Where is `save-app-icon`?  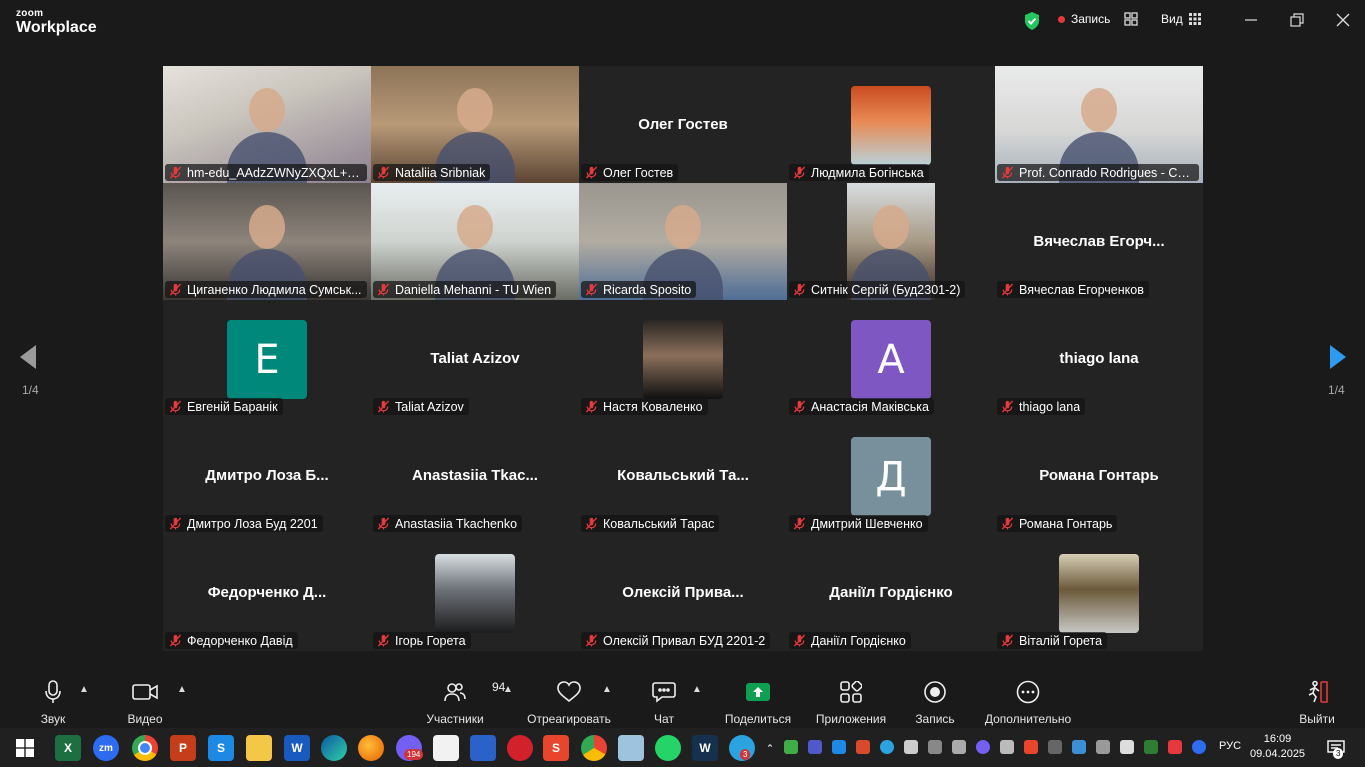
save-app-icon is located at coordinates (483, 748).